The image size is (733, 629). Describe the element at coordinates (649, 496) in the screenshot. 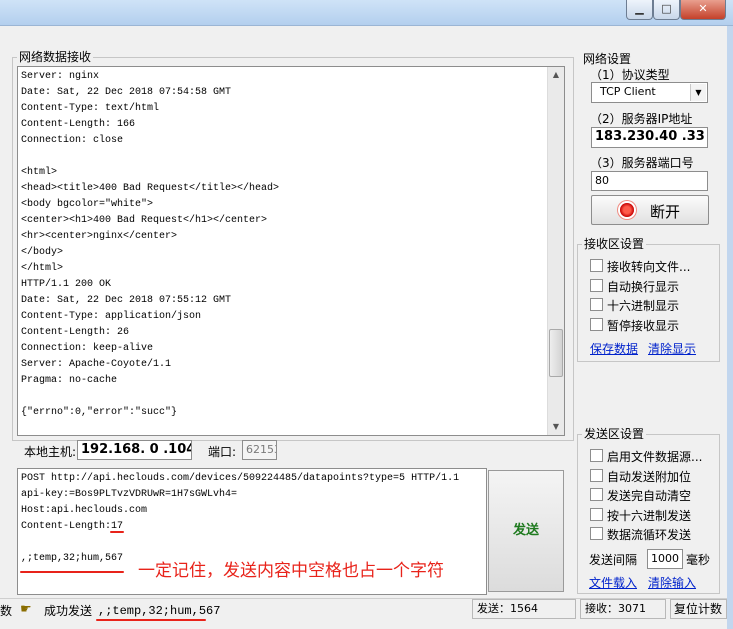

I see `send-option-label: 发送完自动清空` at that location.